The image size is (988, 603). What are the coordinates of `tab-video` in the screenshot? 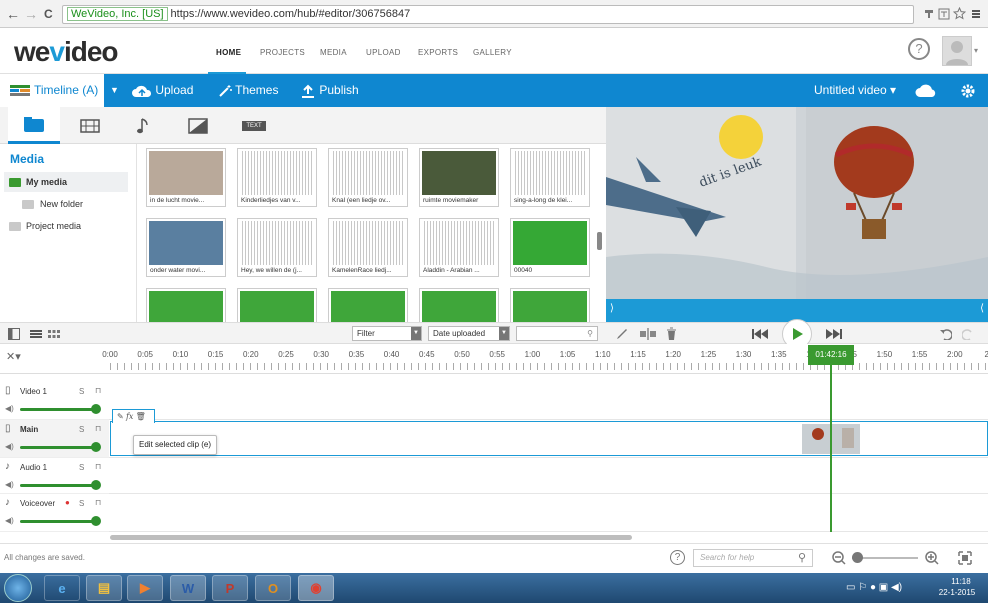 It's located at (90, 125).